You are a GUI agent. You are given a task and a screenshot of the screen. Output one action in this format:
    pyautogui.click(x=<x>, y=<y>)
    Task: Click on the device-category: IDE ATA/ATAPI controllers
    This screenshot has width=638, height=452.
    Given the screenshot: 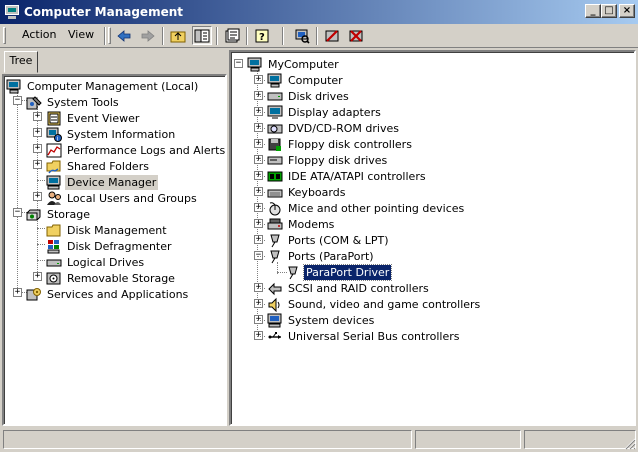 What is the action you would take?
    pyautogui.click(x=347, y=176)
    